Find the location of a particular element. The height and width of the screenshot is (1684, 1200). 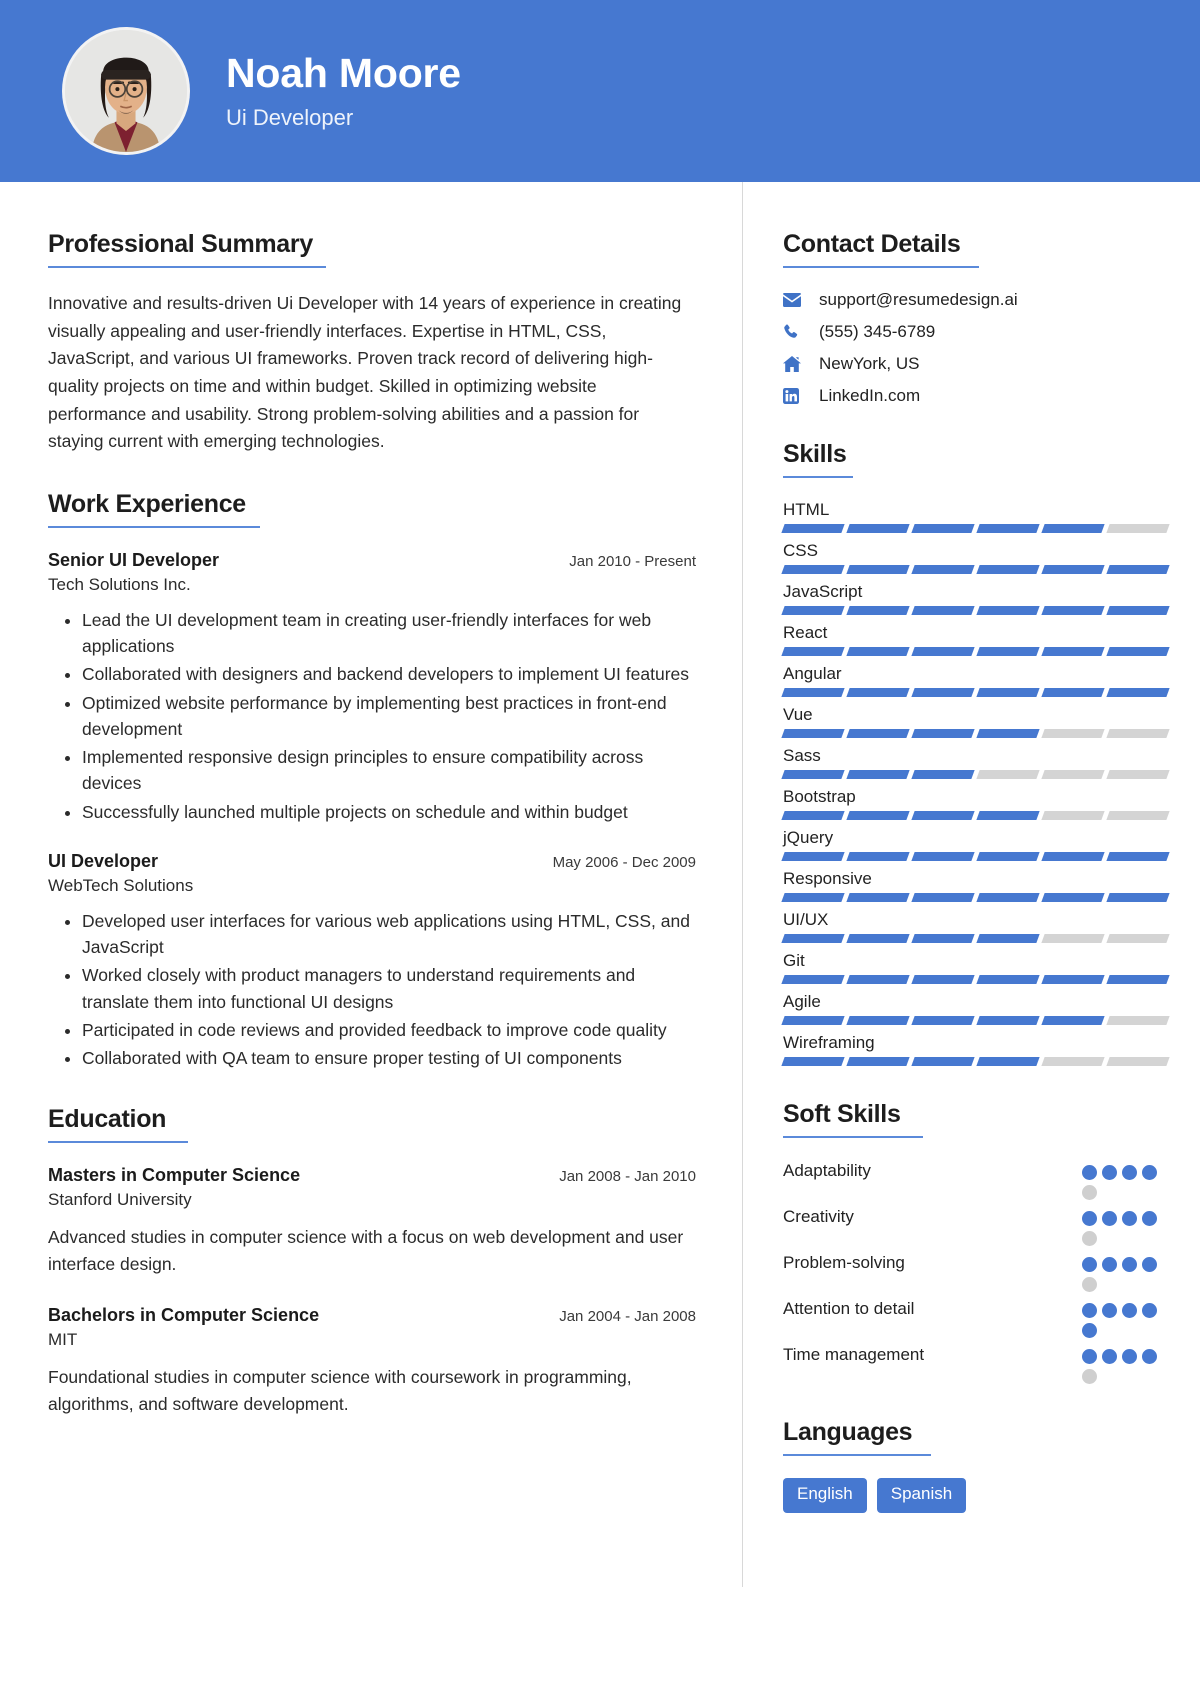

education-entry-school: Stanford University is located at coordinates (120, 1200).